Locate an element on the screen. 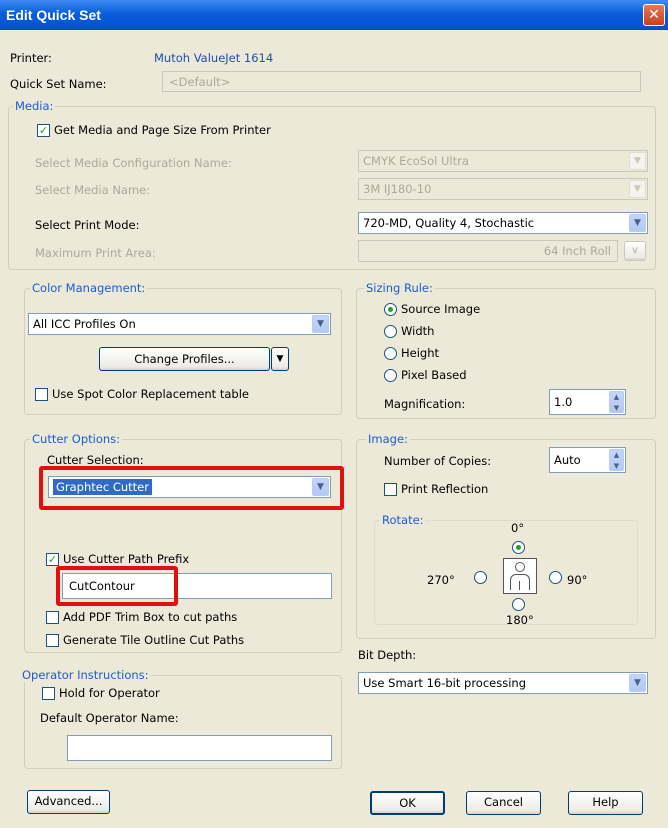 The width and height of the screenshot is (668, 828). copies-spinner: Auto ▲ ▼ is located at coordinates (587, 460).